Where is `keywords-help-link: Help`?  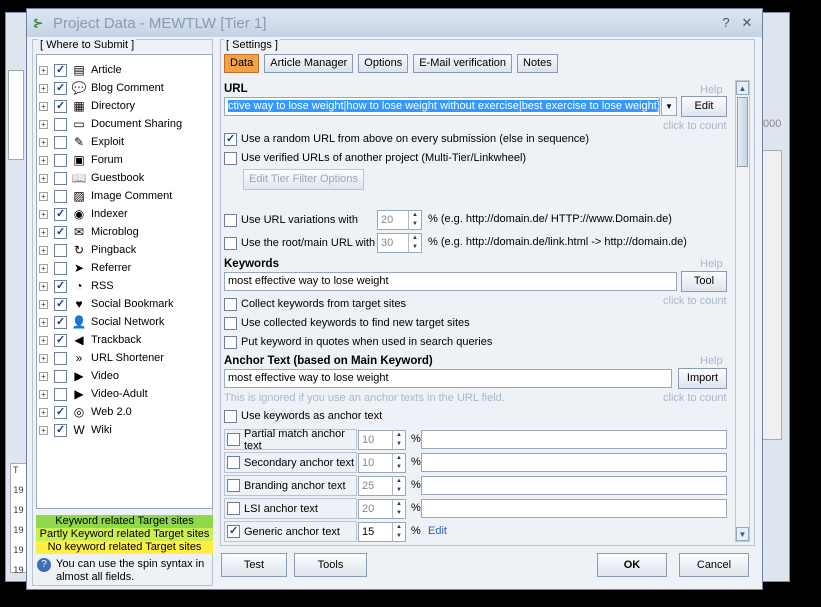
keywords-help-link: Help is located at coordinates (711, 264).